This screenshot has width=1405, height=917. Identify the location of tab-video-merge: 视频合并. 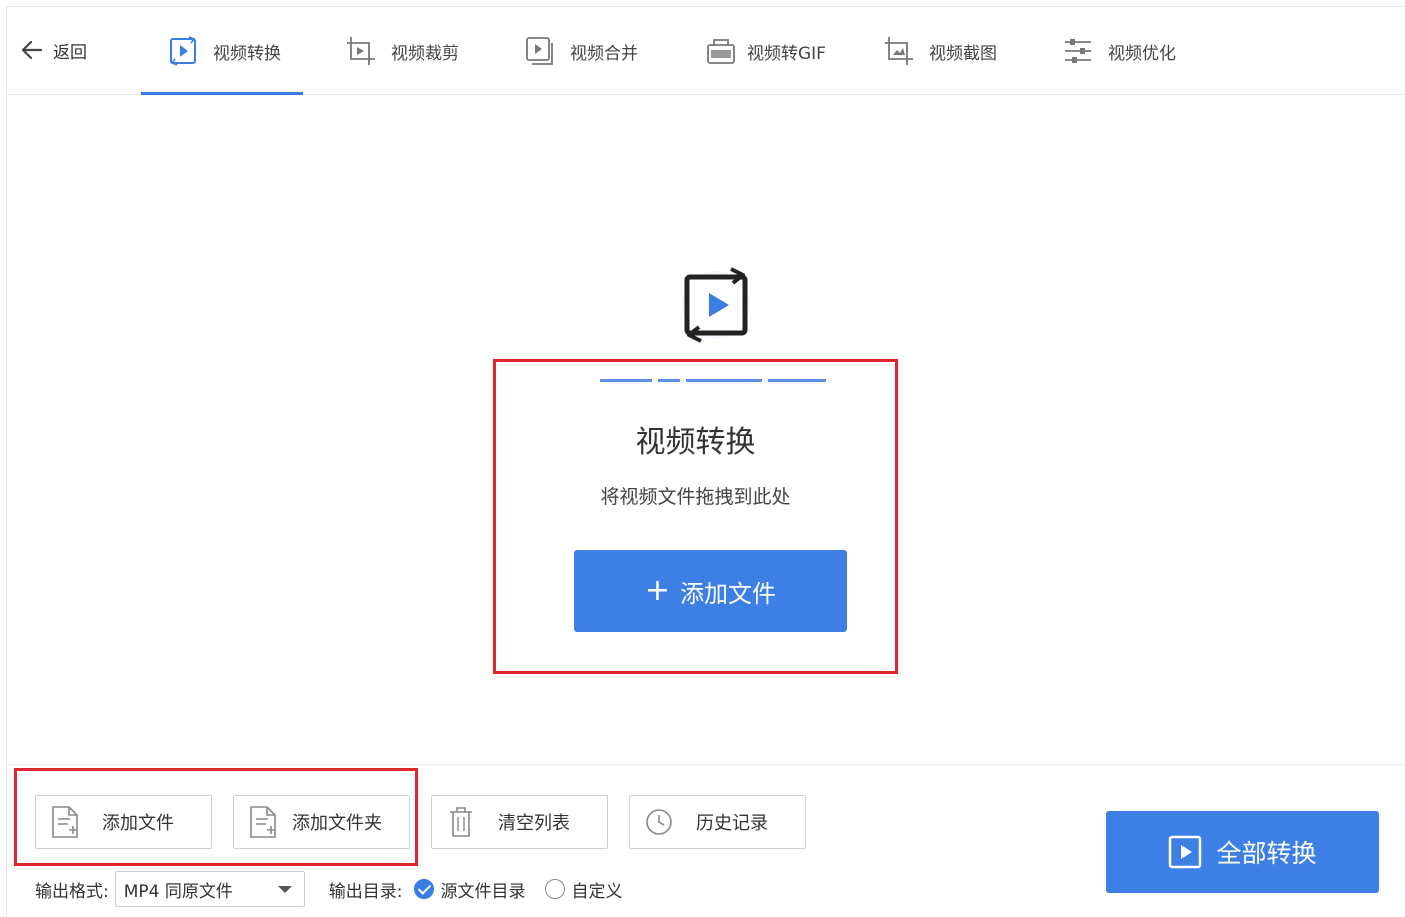
(581, 51).